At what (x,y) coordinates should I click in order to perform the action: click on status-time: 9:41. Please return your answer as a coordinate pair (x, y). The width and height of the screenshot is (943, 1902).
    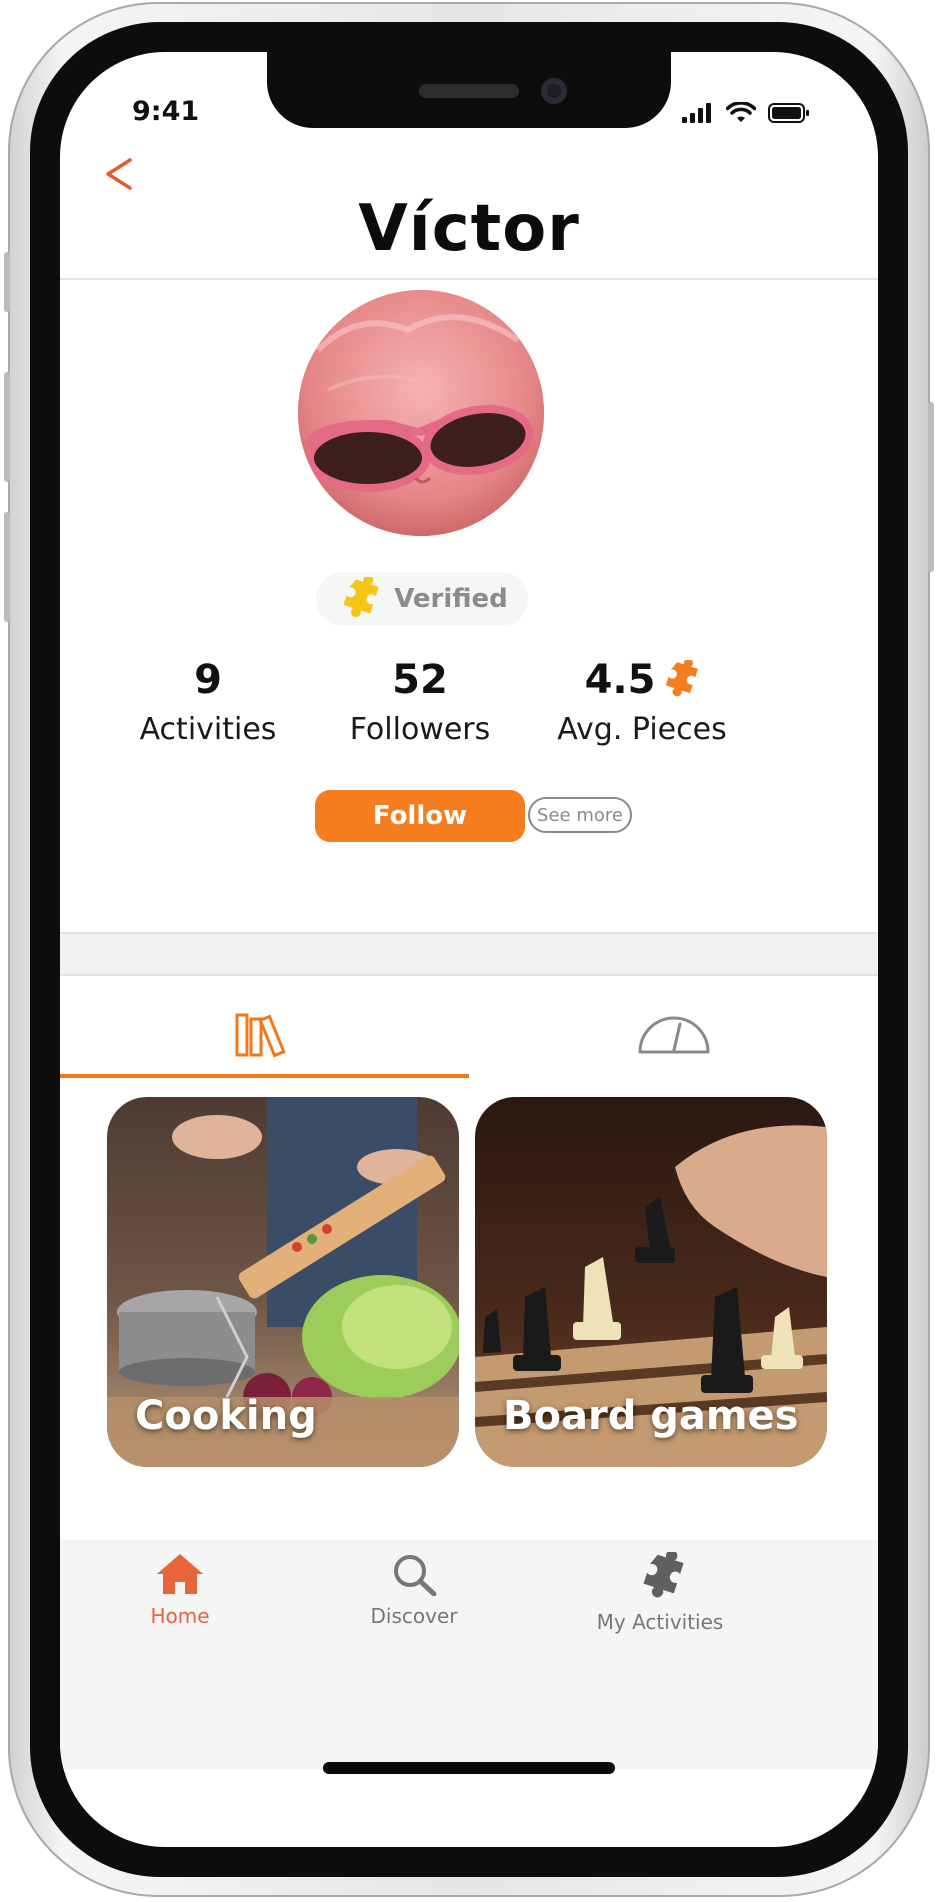
    Looking at the image, I should click on (166, 111).